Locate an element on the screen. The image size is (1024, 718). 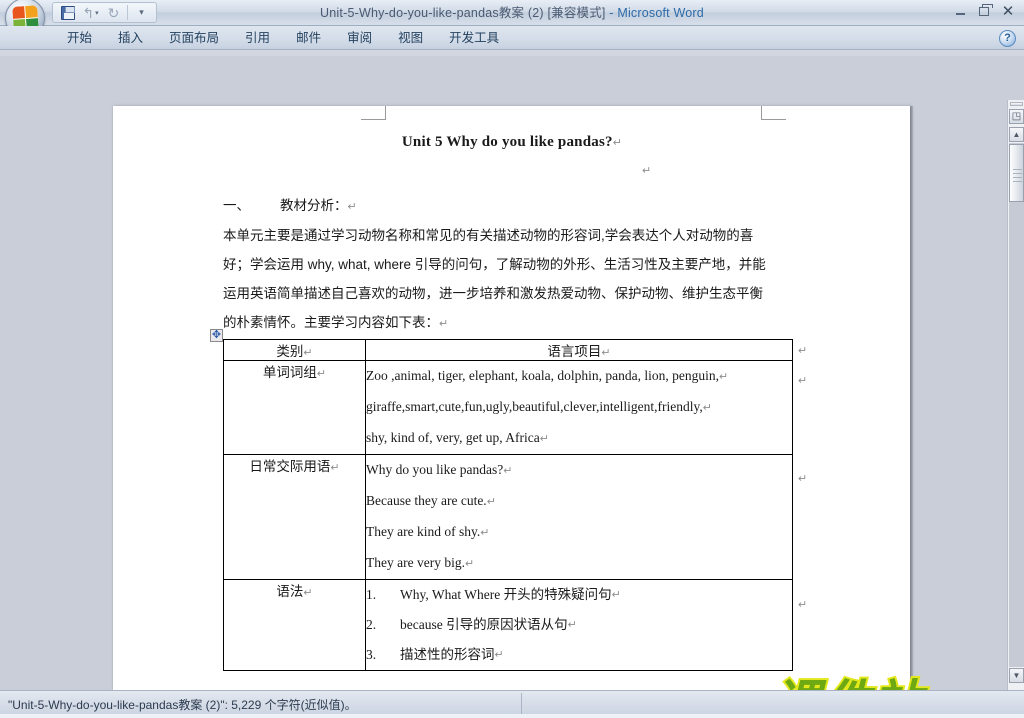
ribbon-tabs: 开始 插入 页面布局 引用 邮件 审阅 视图 开发工具 is located at coordinates (283, 38).